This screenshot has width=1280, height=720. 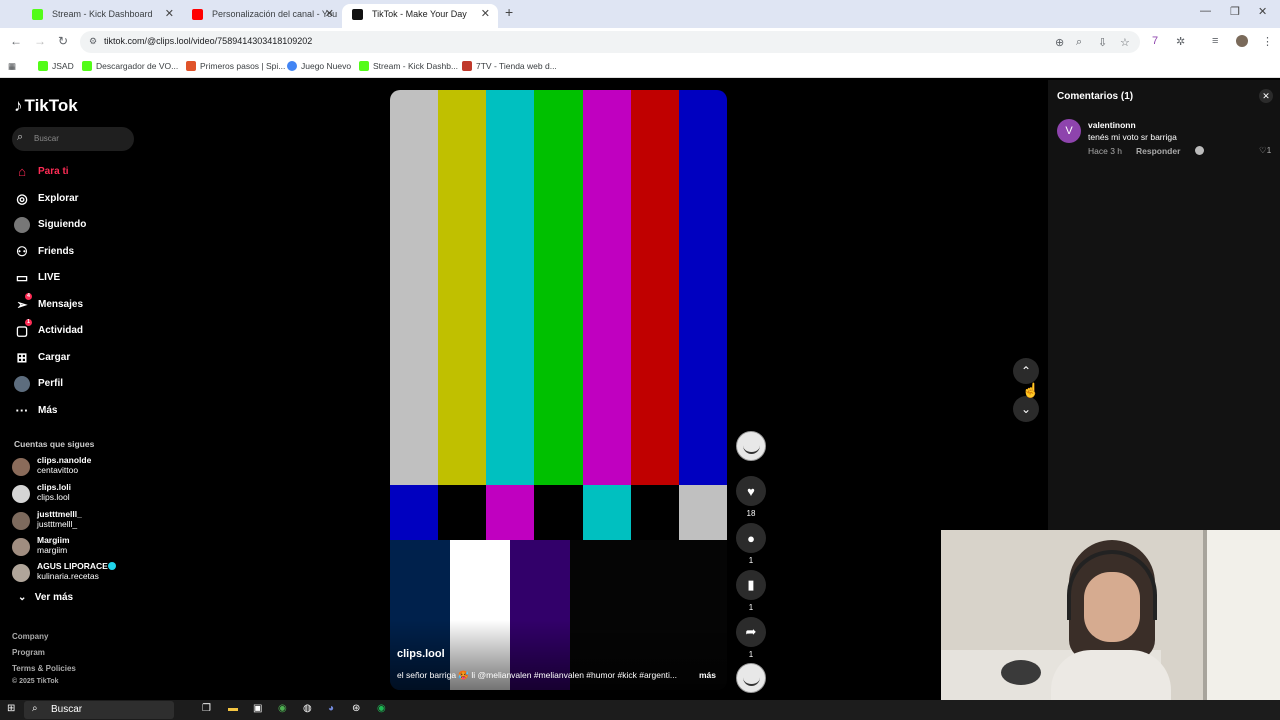 What do you see at coordinates (381, 708) in the screenshot?
I see `spotify-icon: ◉` at bounding box center [381, 708].